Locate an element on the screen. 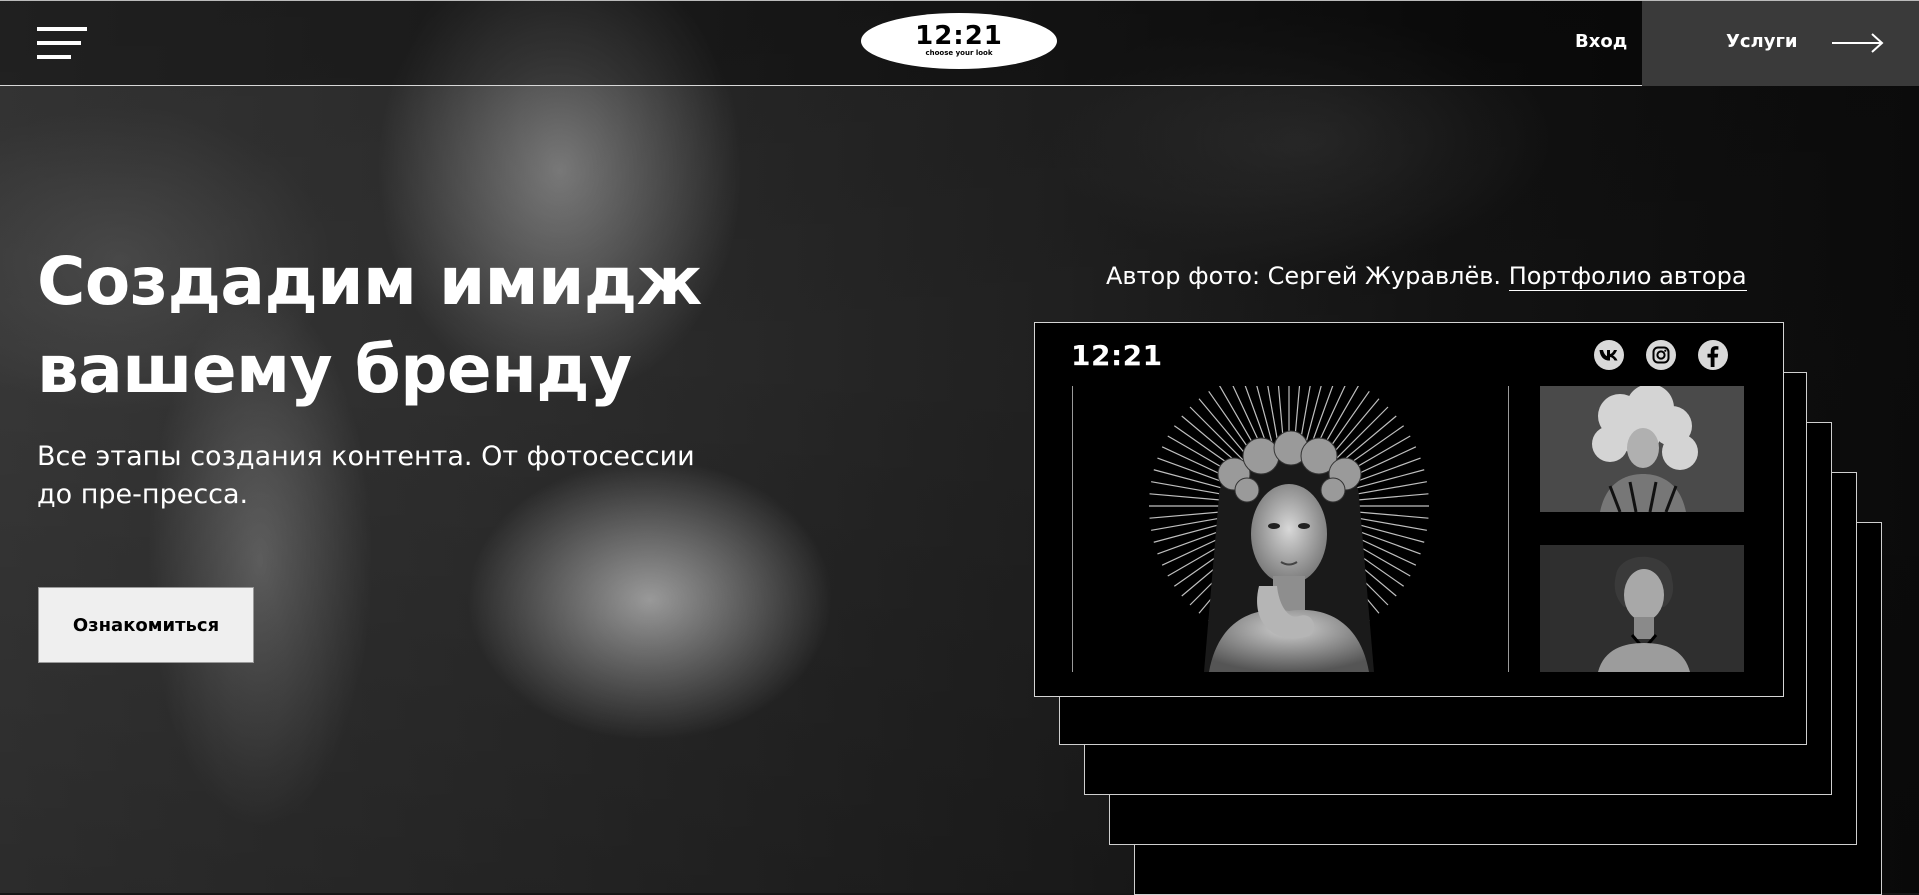 This screenshot has height=895, width=1919. portrait-illustration is located at coordinates (1289, 529).